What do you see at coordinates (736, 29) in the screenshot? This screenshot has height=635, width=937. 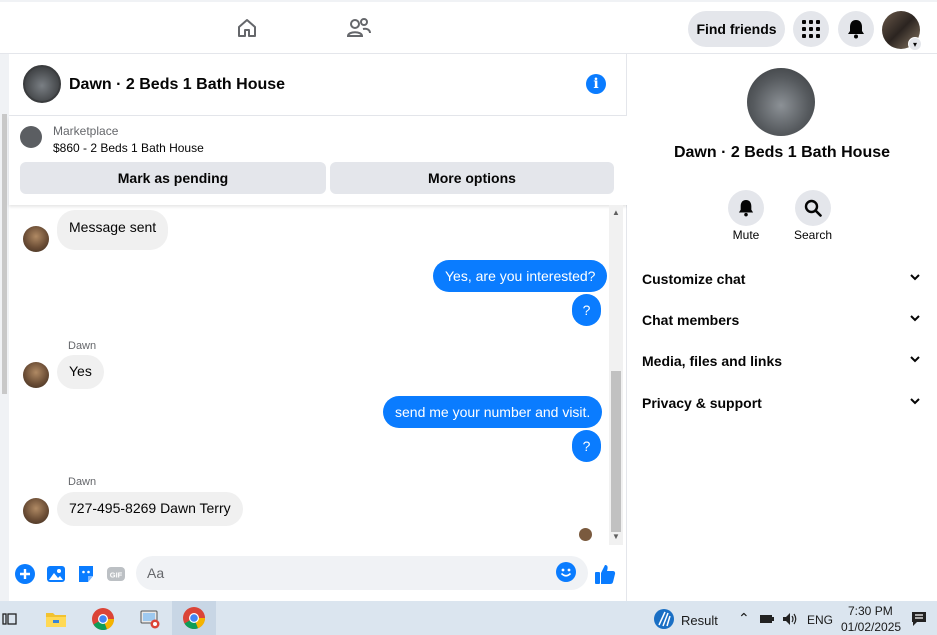 I see `find-friends-button: Find friends` at bounding box center [736, 29].